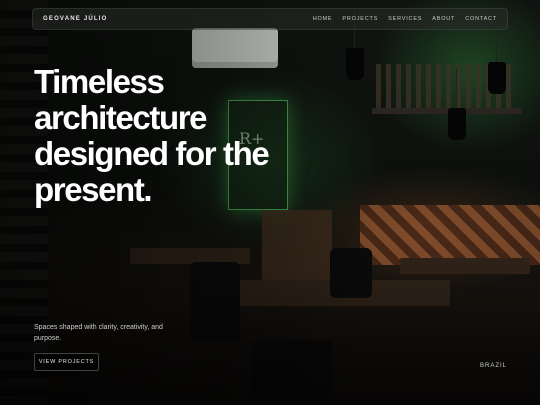  I want to click on brand-logo: GEOVANE JÚLIO, so click(75, 19).